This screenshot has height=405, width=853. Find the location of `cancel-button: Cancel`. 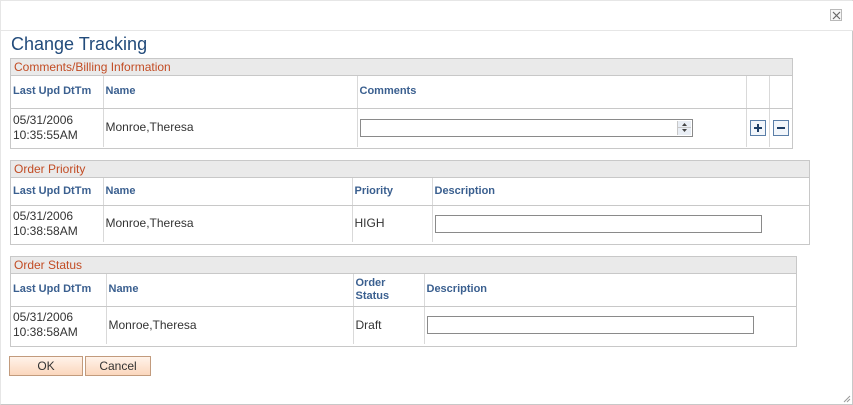

cancel-button: Cancel is located at coordinates (118, 366).